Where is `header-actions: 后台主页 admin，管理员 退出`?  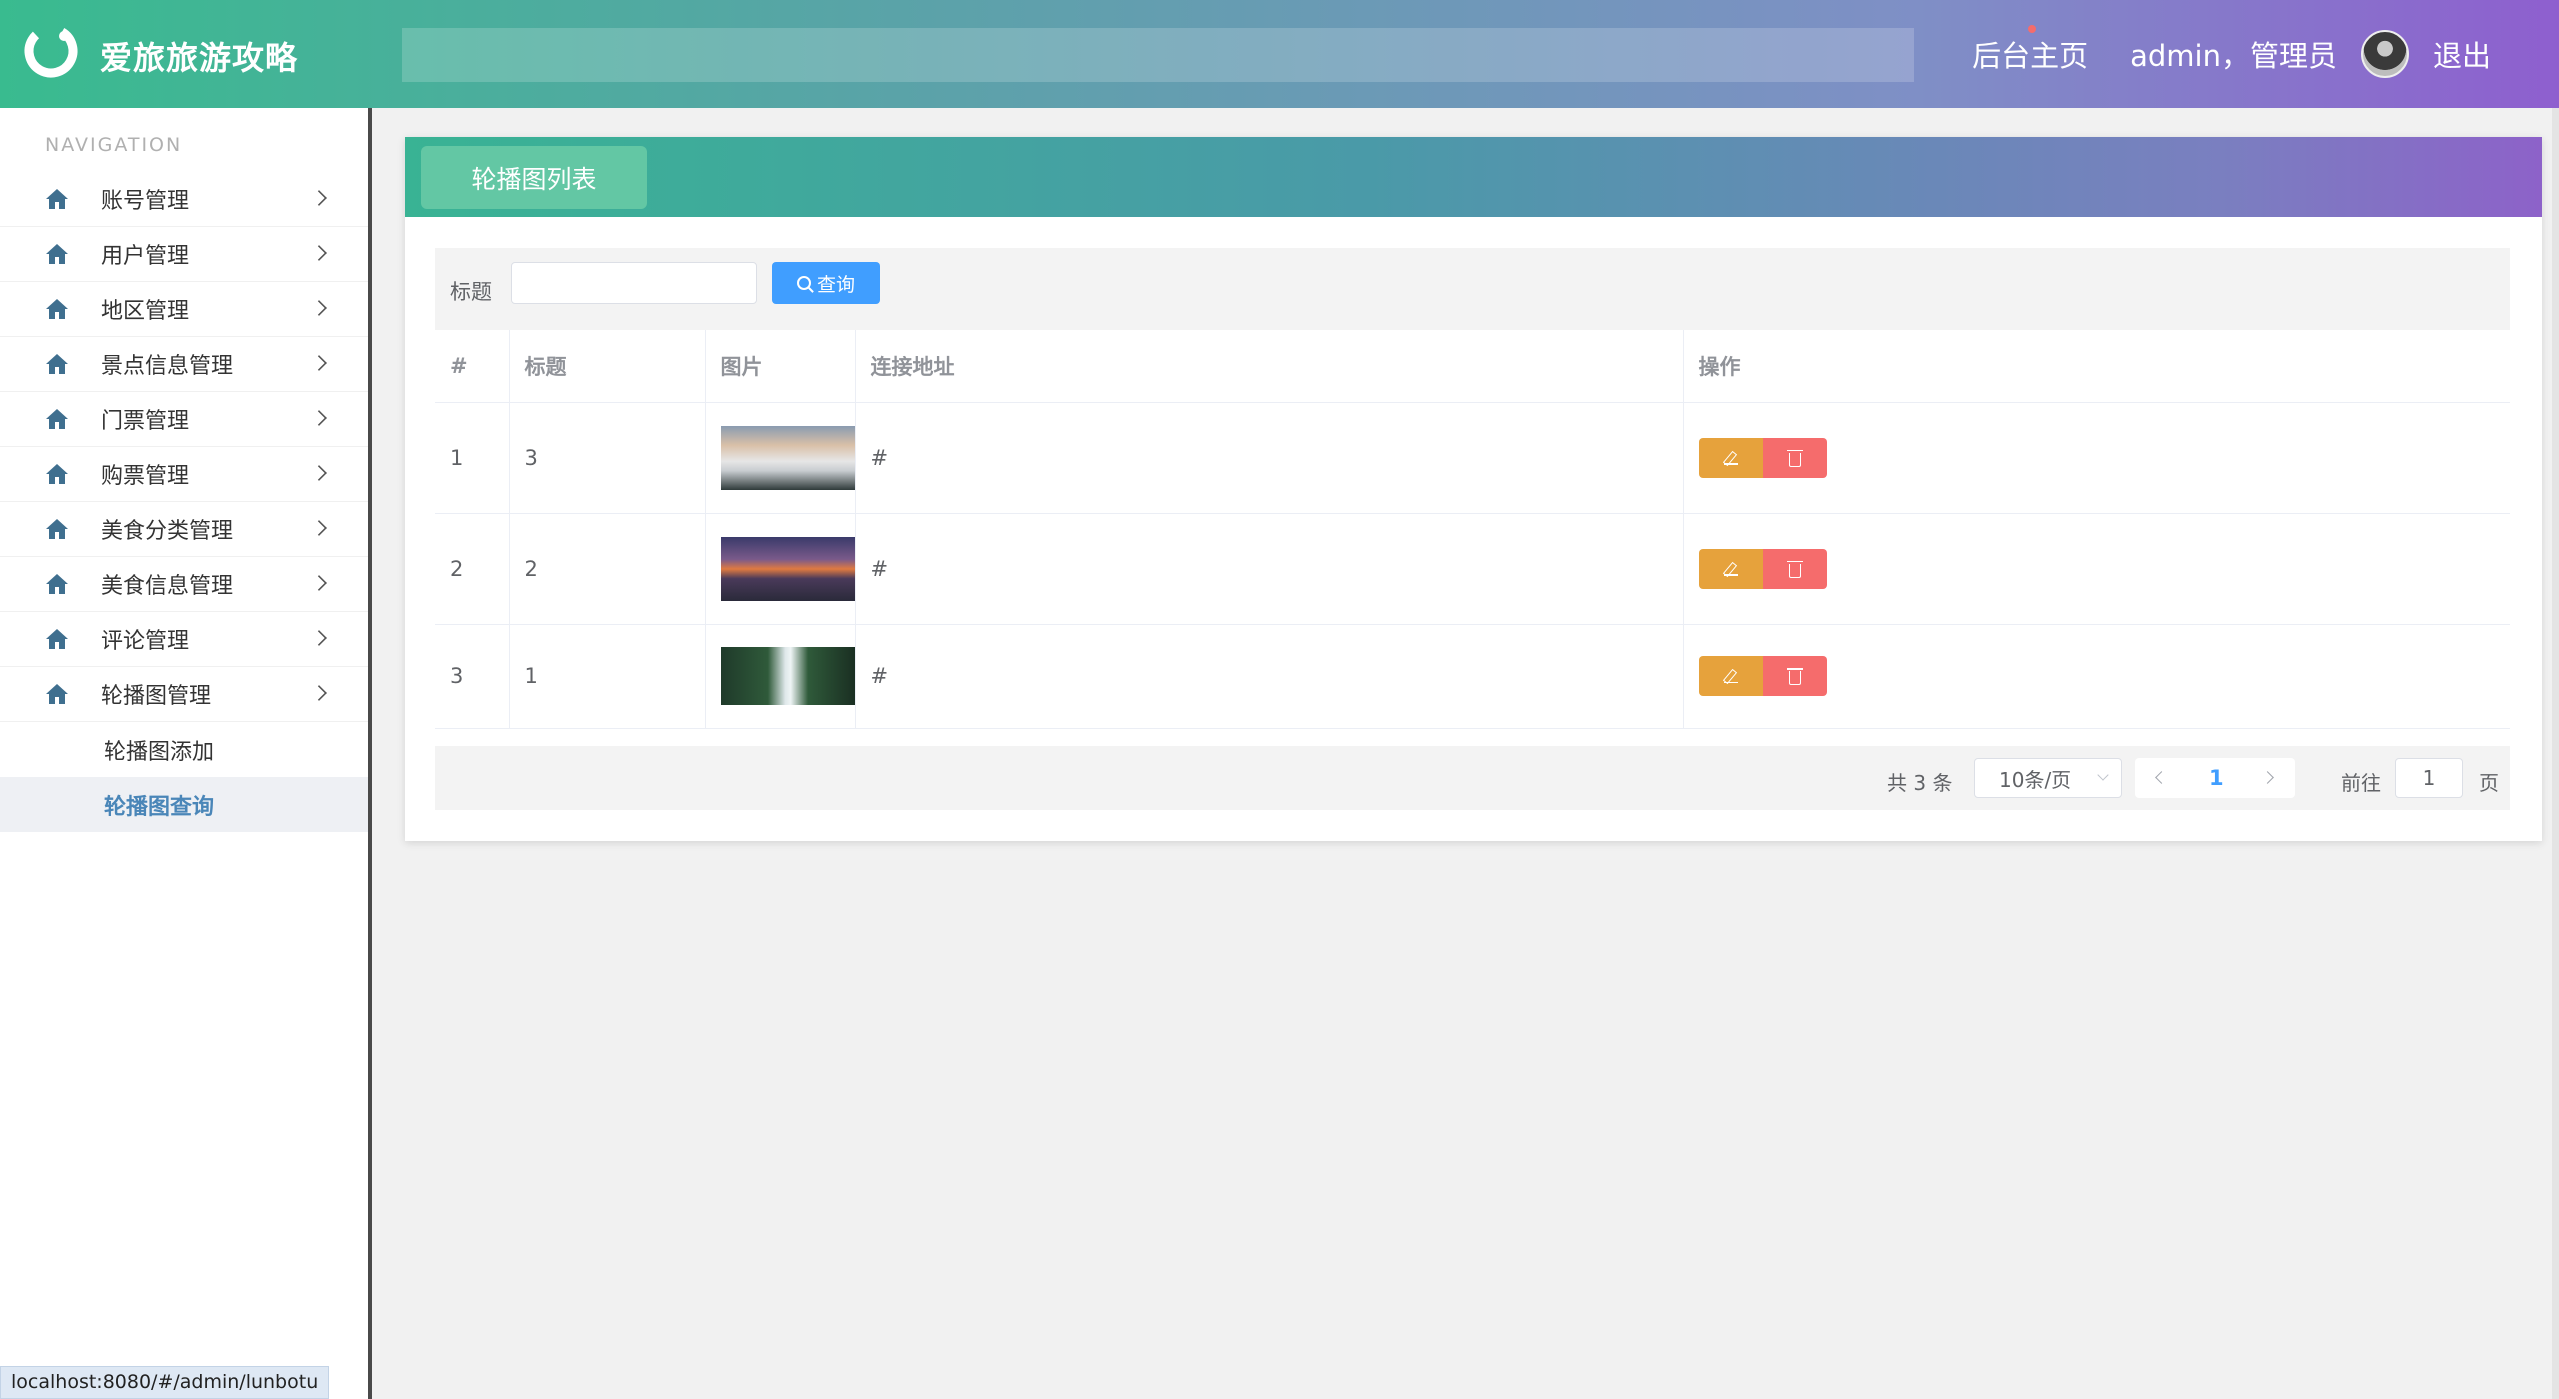 header-actions: 后台主页 admin，管理员 退出 is located at coordinates (2231, 54).